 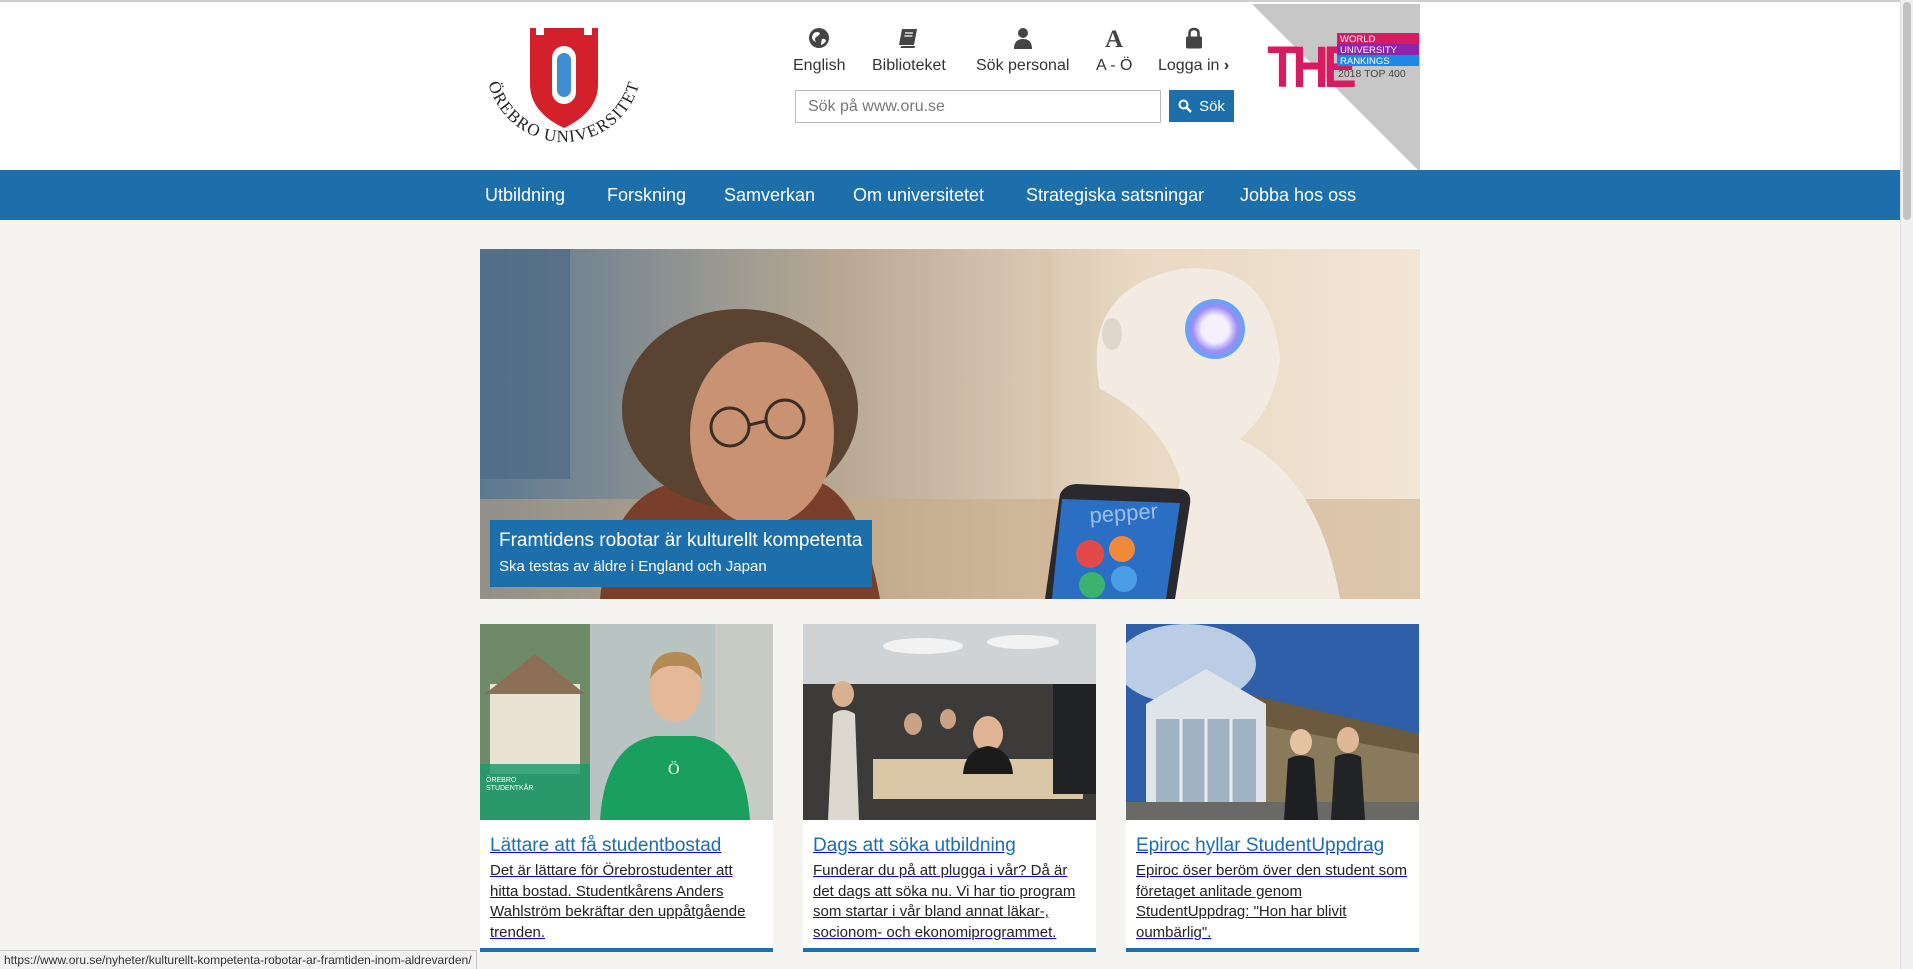 I want to click on util-a-o-link: A A - Ö, so click(x=1114, y=49).